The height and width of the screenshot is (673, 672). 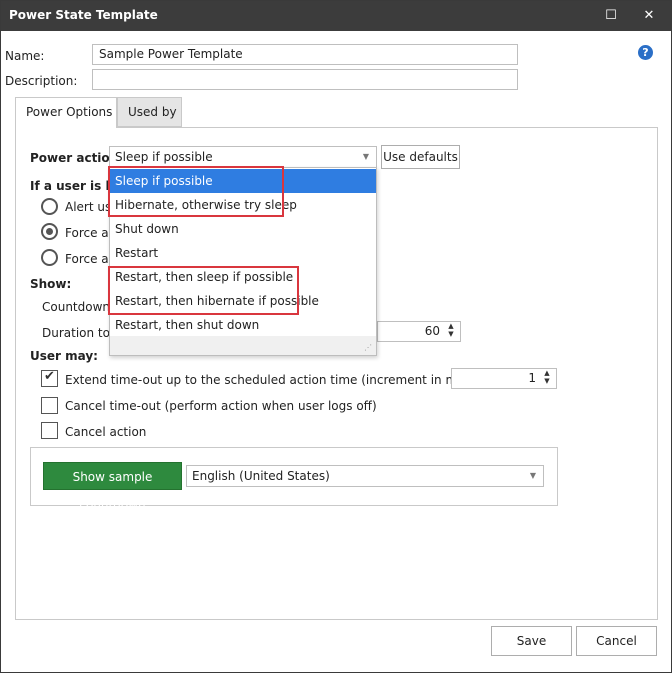 What do you see at coordinates (25, 56) in the screenshot?
I see `name-label: Name:` at bounding box center [25, 56].